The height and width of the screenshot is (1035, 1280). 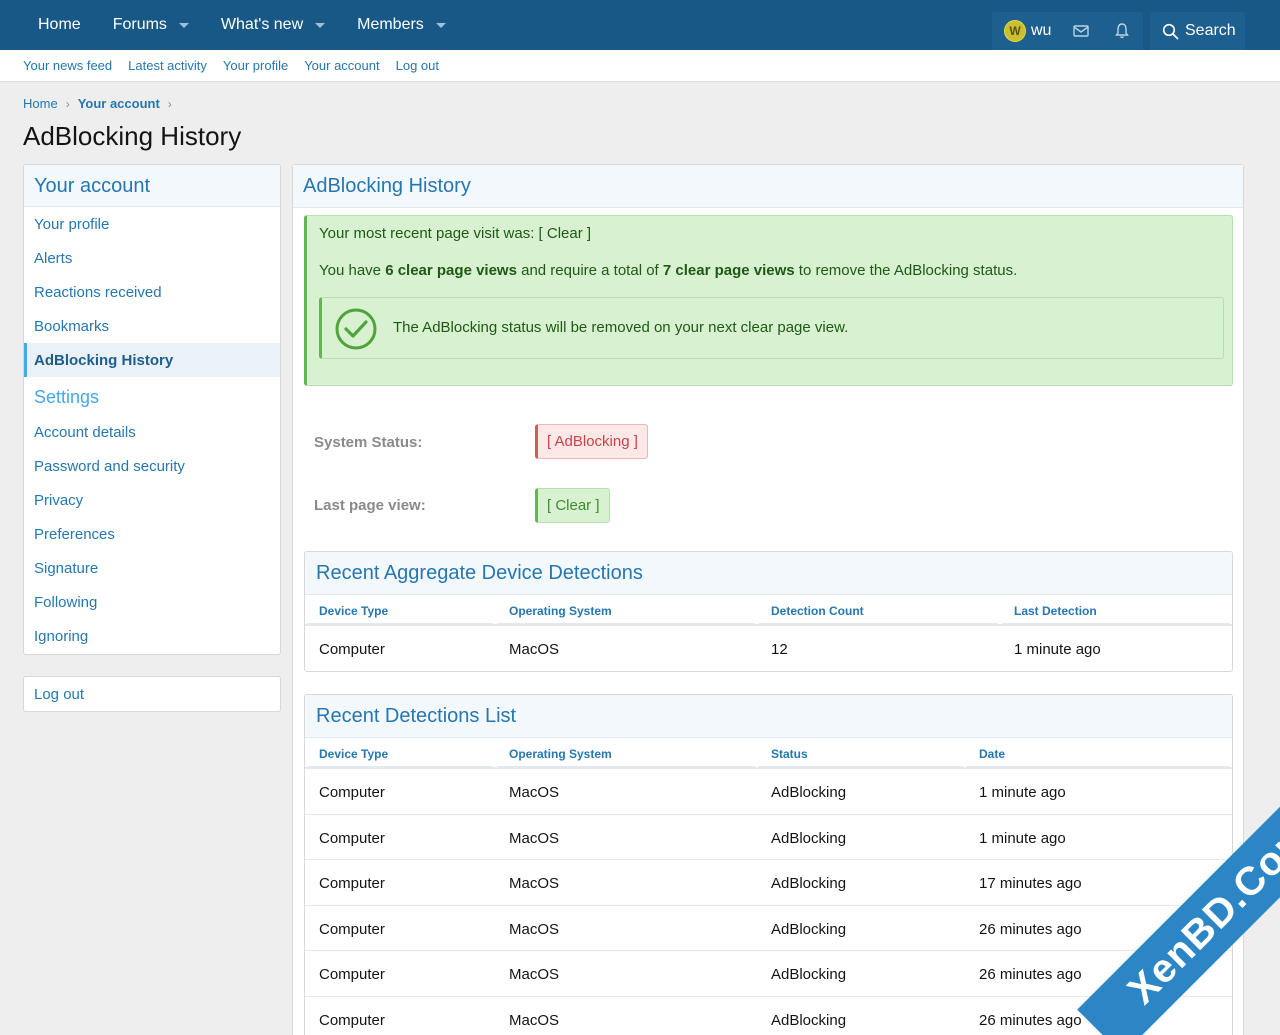 What do you see at coordinates (1098, 752) in the screenshot?
I see `col-date: Date` at bounding box center [1098, 752].